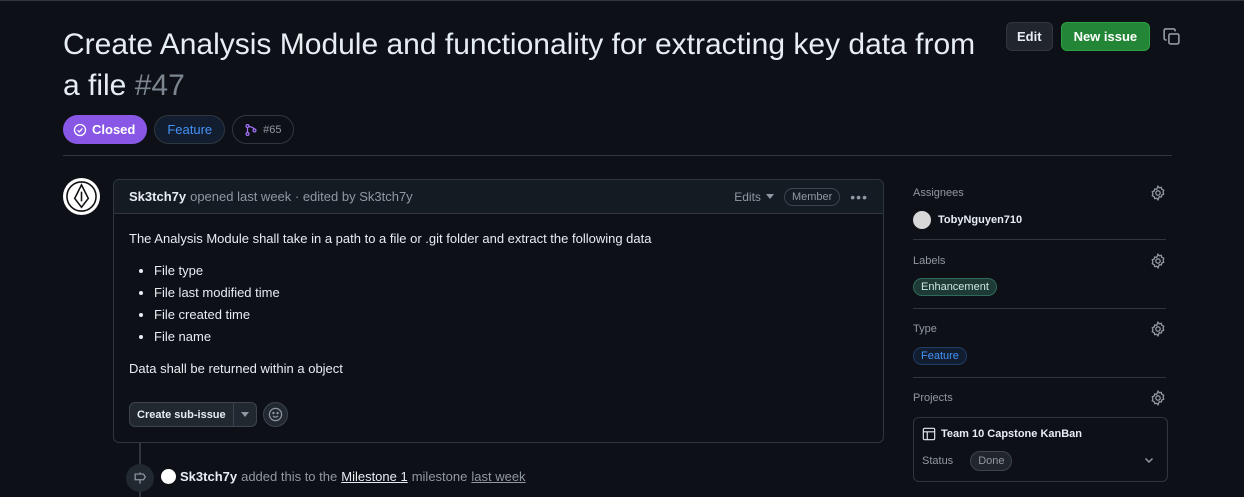 This screenshot has height=497, width=1244. I want to click on pen-nib-logo-icon, so click(81, 196).